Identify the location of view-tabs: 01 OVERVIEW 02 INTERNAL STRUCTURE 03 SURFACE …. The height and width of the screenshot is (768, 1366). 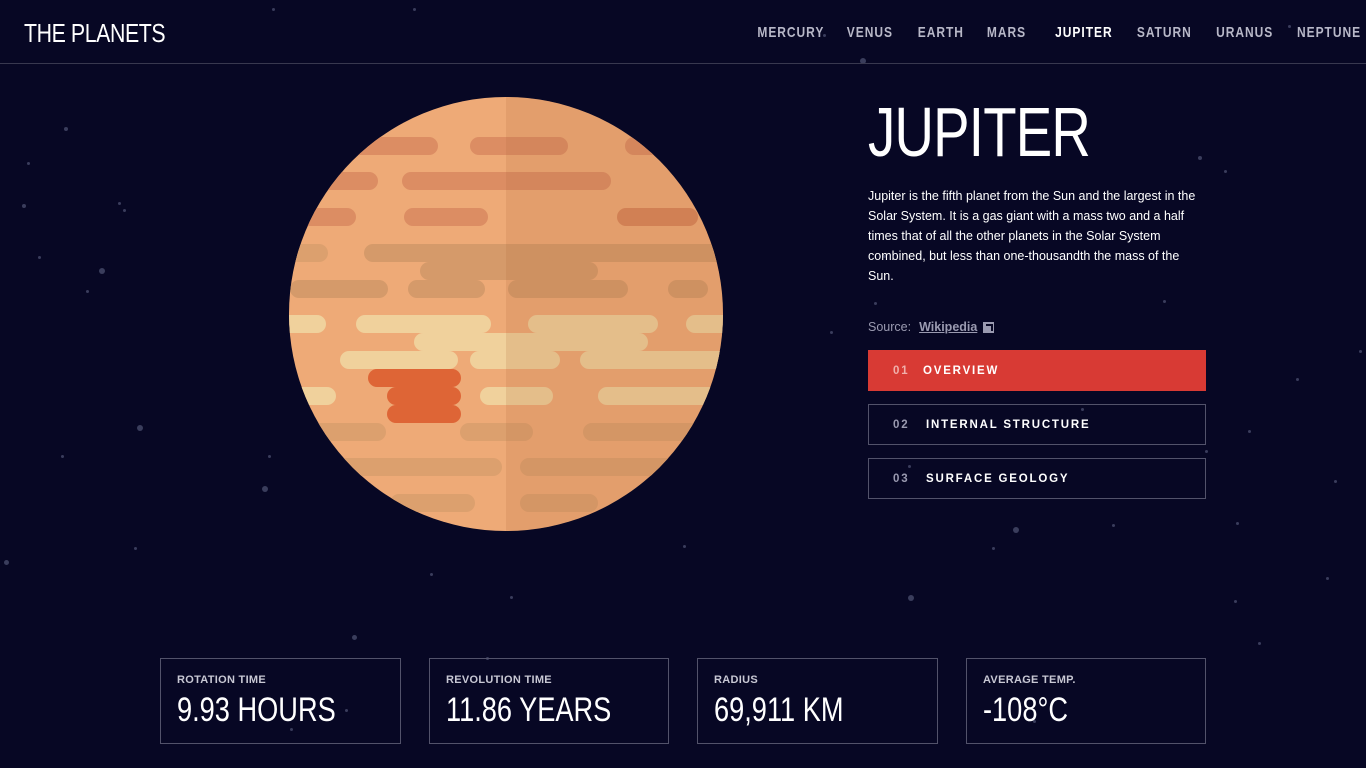
(1037, 424).